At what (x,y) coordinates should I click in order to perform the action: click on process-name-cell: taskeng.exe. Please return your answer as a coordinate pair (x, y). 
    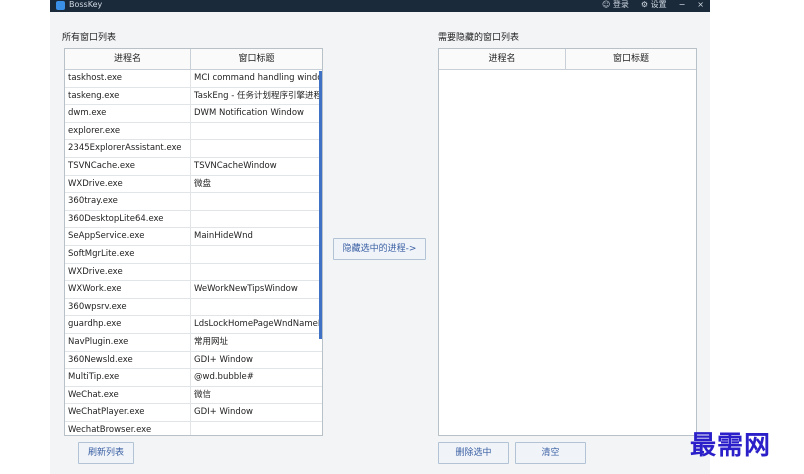
    Looking at the image, I should click on (128, 96).